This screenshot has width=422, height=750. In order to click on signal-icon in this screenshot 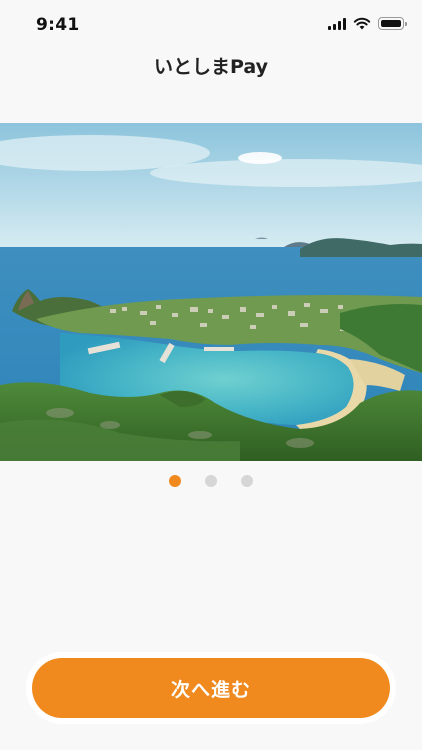, I will do `click(337, 23)`.